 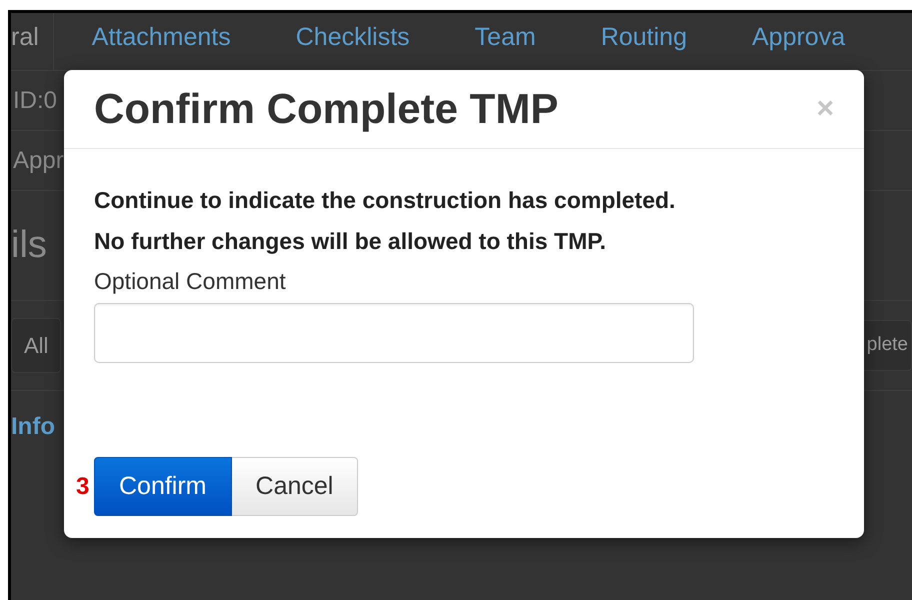 What do you see at coordinates (161, 41) in the screenshot?
I see `tab: Attachments` at bounding box center [161, 41].